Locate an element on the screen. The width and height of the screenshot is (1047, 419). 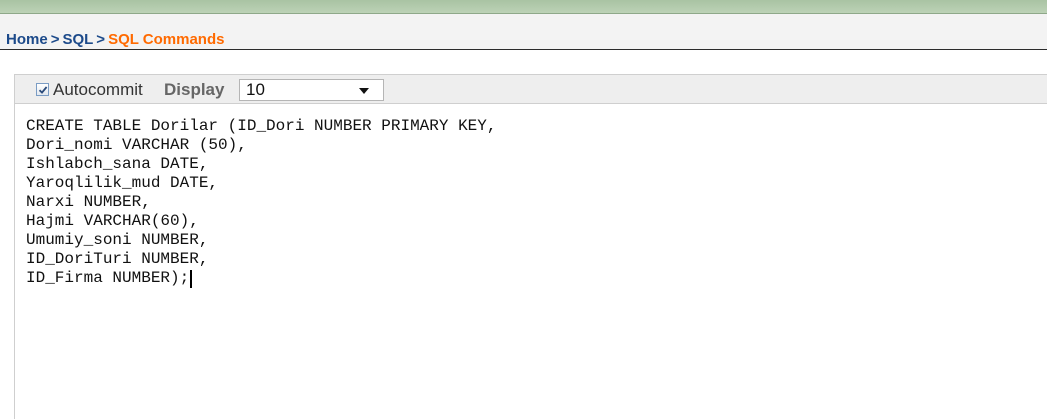
breadcrumb-sql-link: SQL is located at coordinates (77, 39).